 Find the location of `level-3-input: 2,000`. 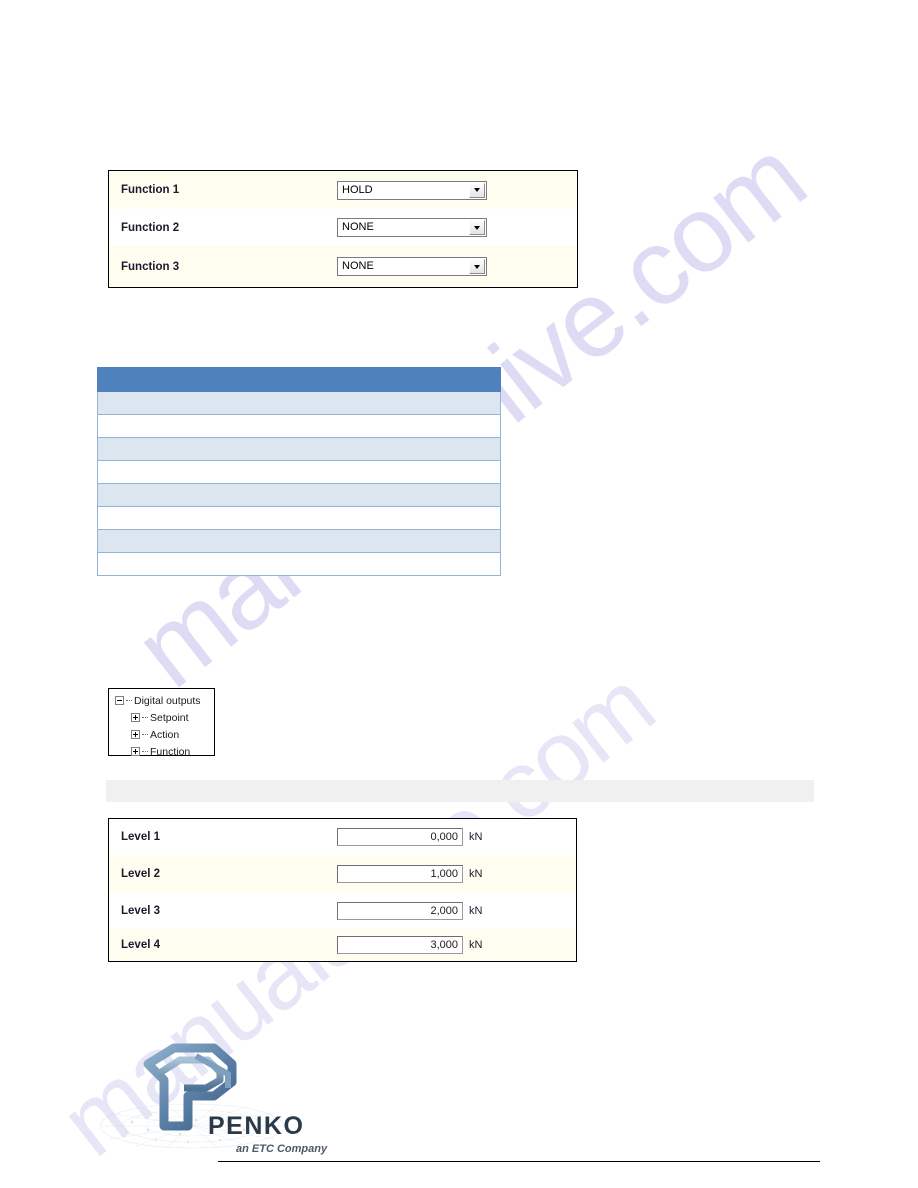

level-3-input: 2,000 is located at coordinates (400, 910).